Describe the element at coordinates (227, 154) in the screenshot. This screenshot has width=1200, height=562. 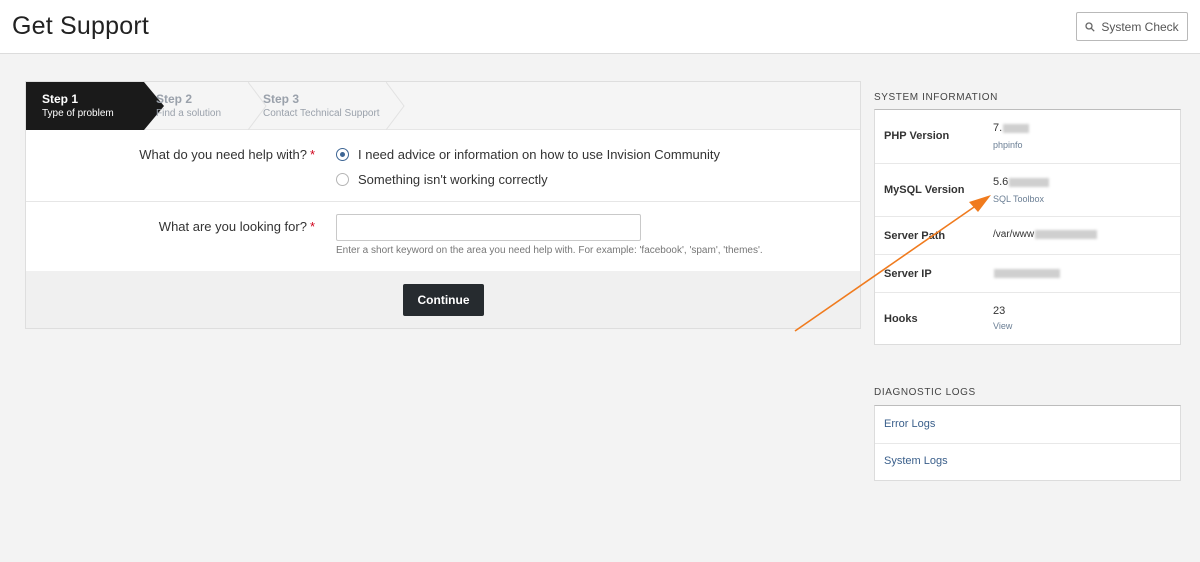
I see `help-type-label: What do you need help with? *` at that location.